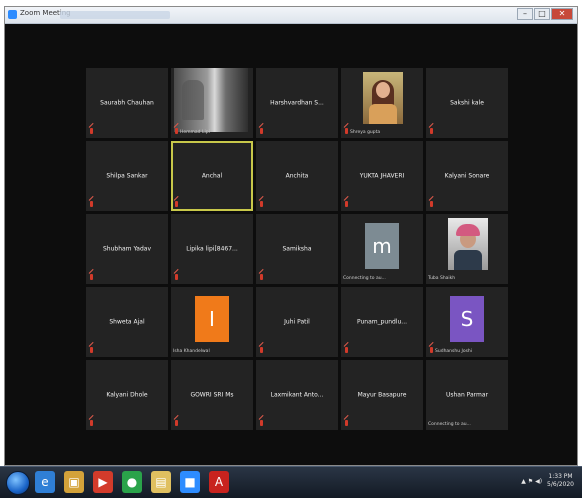 This screenshot has height=498, width=582. What do you see at coordinates (12, 14) in the screenshot?
I see `zoom-app-icon` at bounding box center [12, 14].